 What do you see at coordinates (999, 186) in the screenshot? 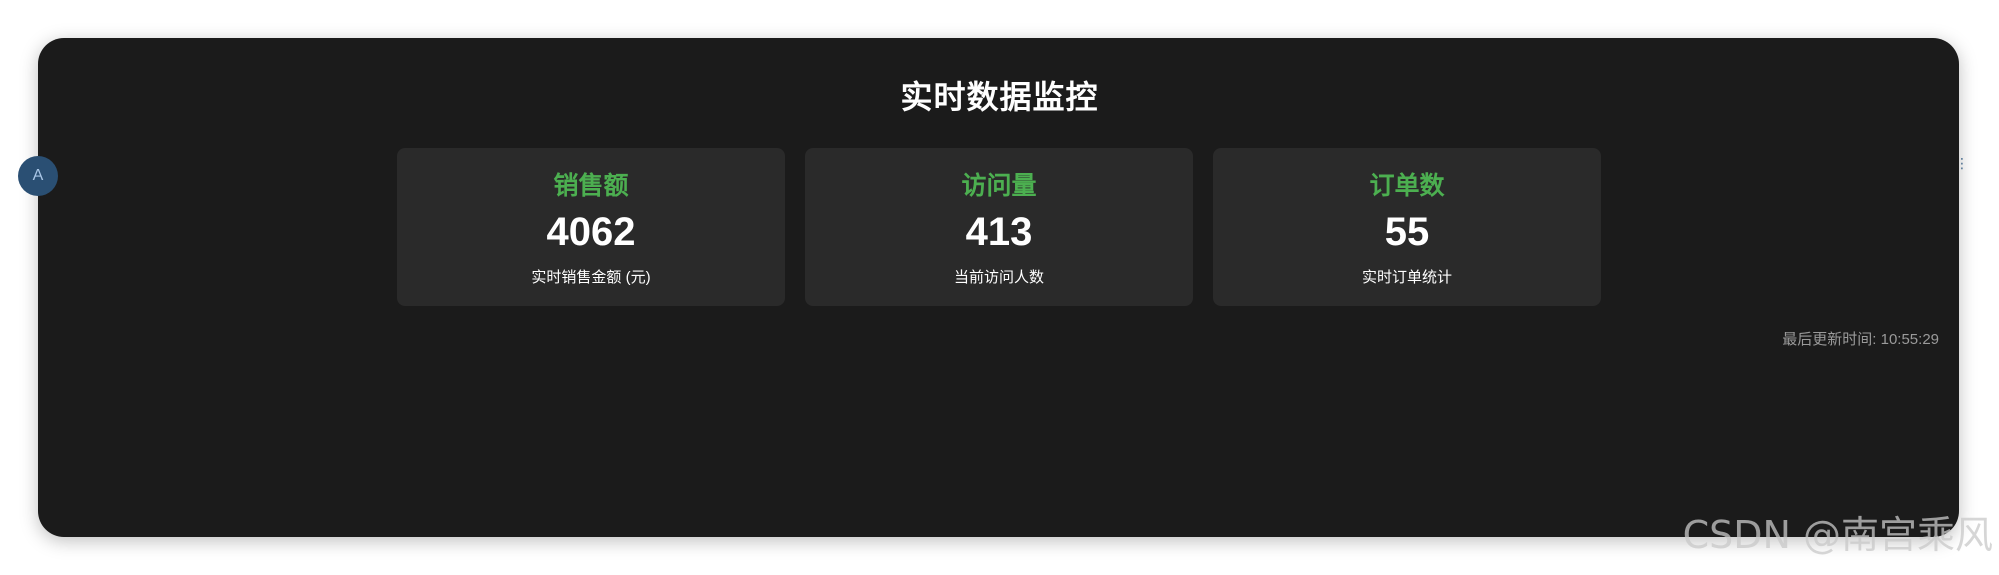
I see `stat-card-label: 访问量` at bounding box center [999, 186].